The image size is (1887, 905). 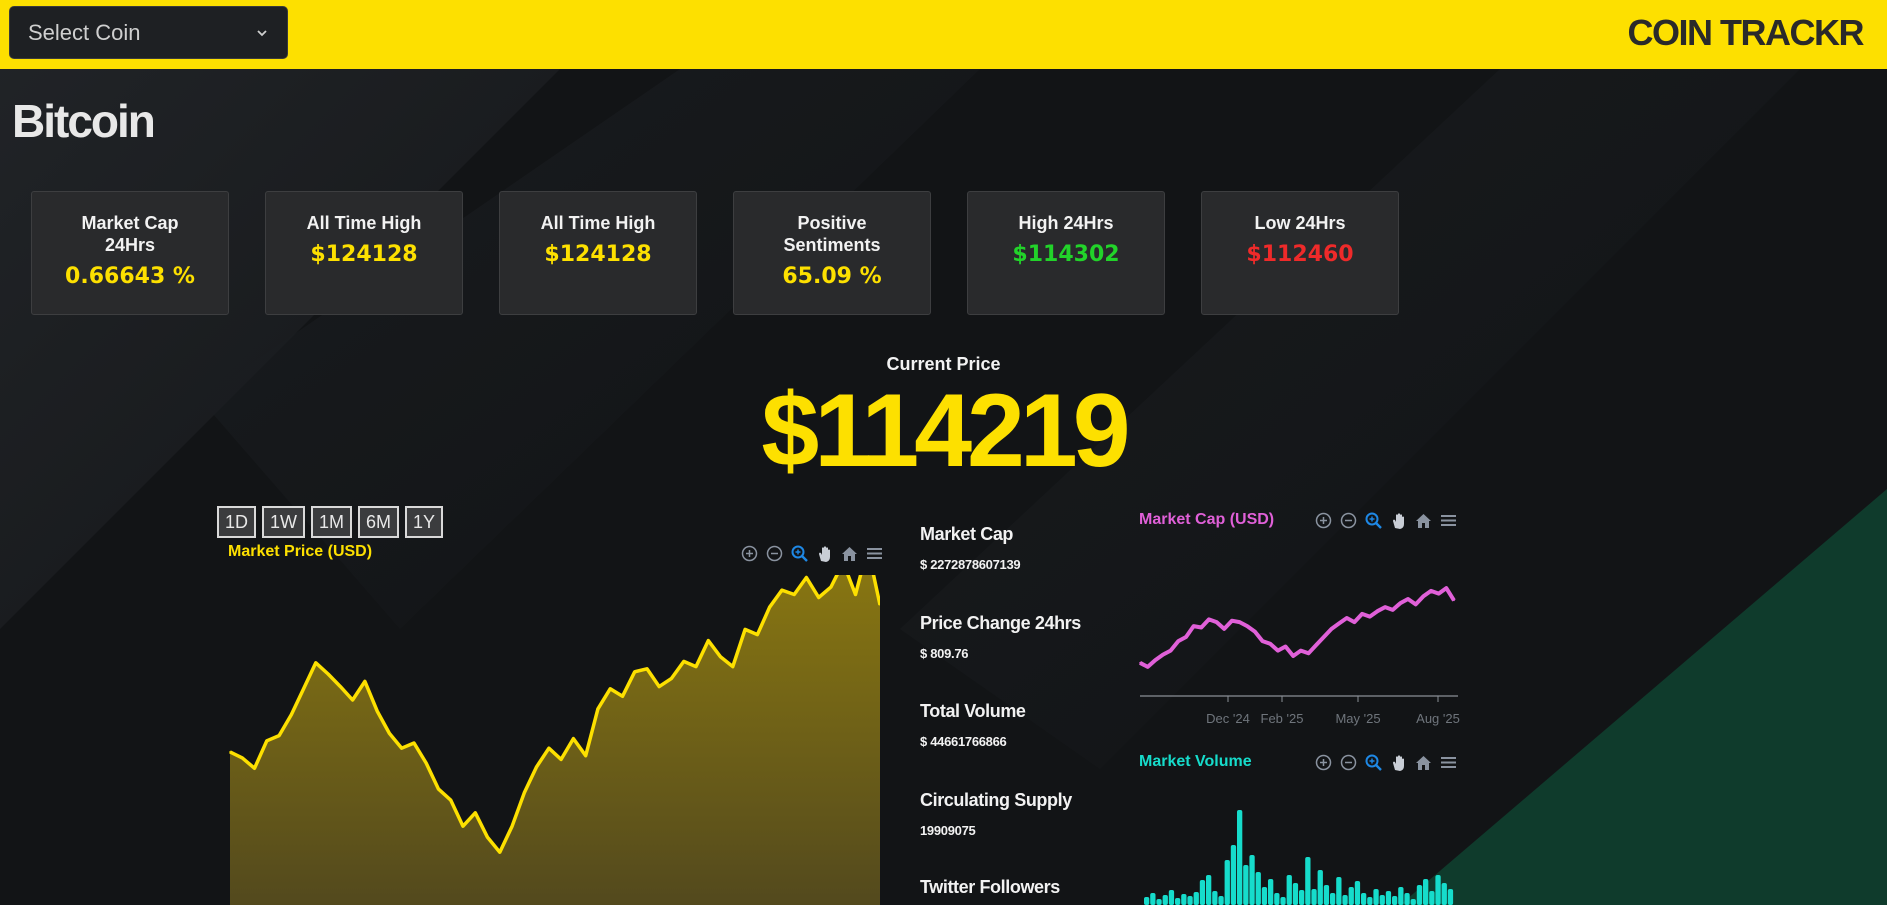 What do you see at coordinates (424, 522) in the screenshot?
I see `range-1y-button: 1Y` at bounding box center [424, 522].